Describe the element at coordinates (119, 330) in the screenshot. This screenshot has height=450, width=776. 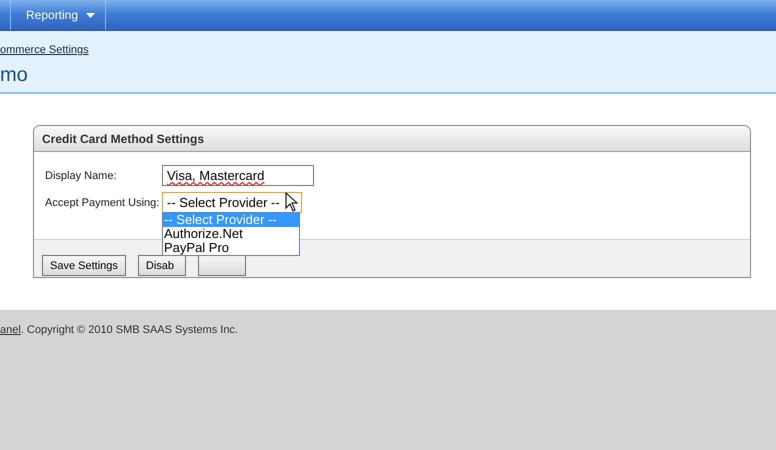
I see `footer-text: anel. Copyright © 2010 SMB SAAS Systems Inc.` at that location.